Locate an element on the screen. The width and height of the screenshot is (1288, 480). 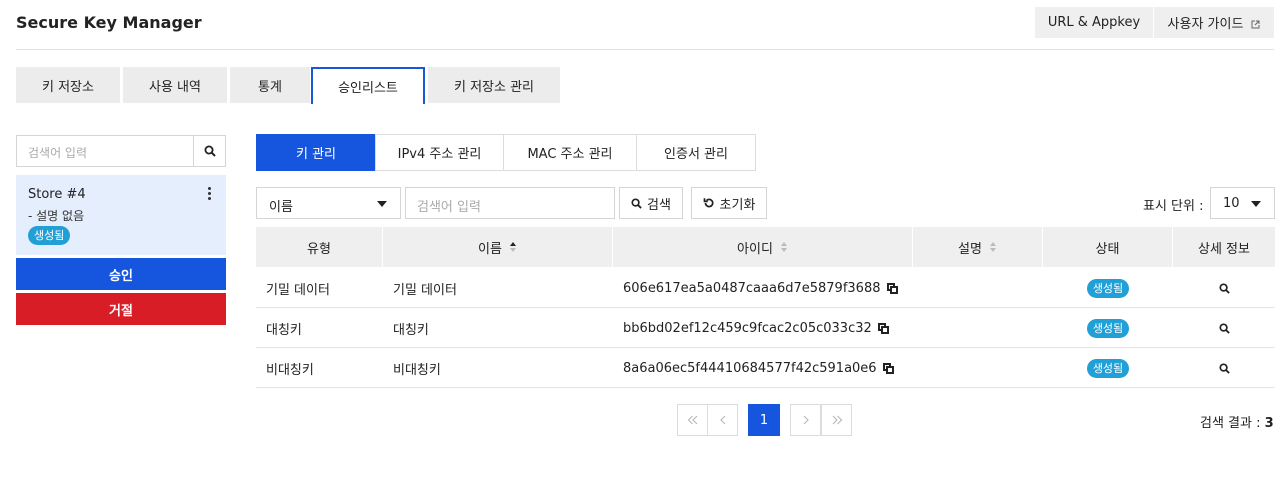
search-result-count: 검색 결과 : 3 is located at coordinates (1237, 421).